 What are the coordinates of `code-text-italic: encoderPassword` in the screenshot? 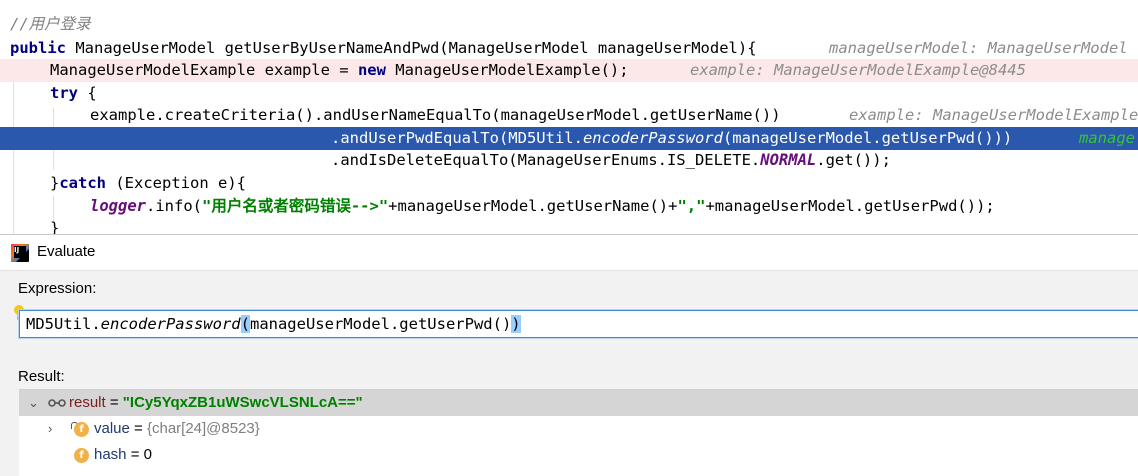 It's located at (652, 138).